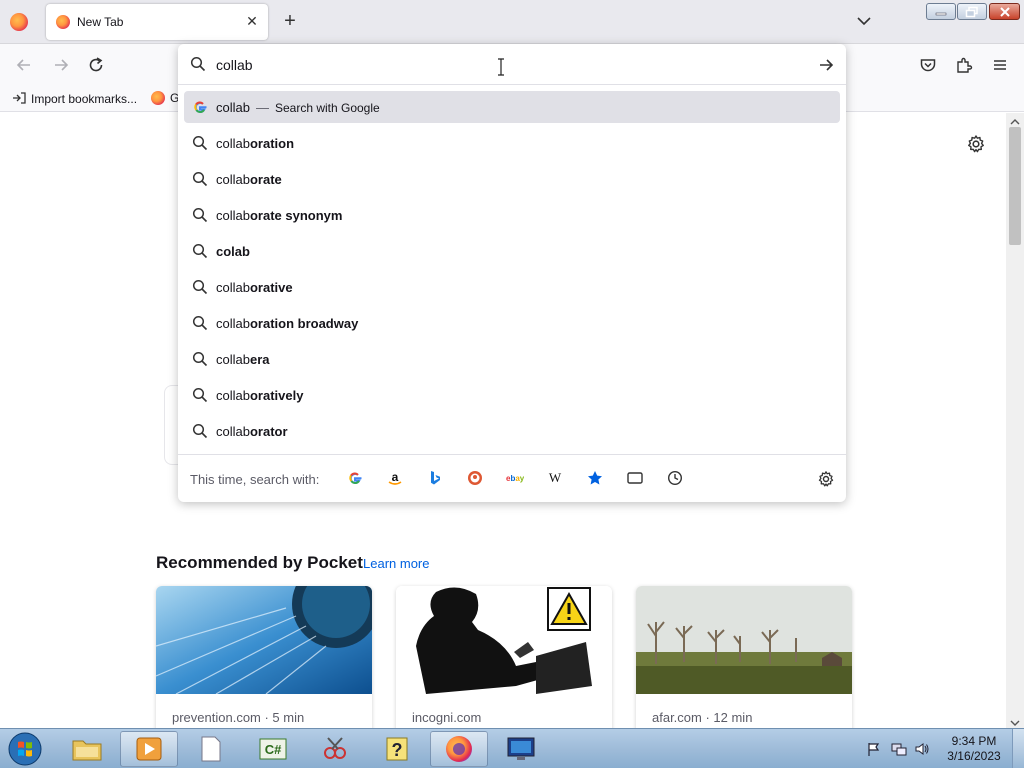 The width and height of the screenshot is (1024, 768). I want to click on taskbar-help-icon: ?, so click(397, 749).